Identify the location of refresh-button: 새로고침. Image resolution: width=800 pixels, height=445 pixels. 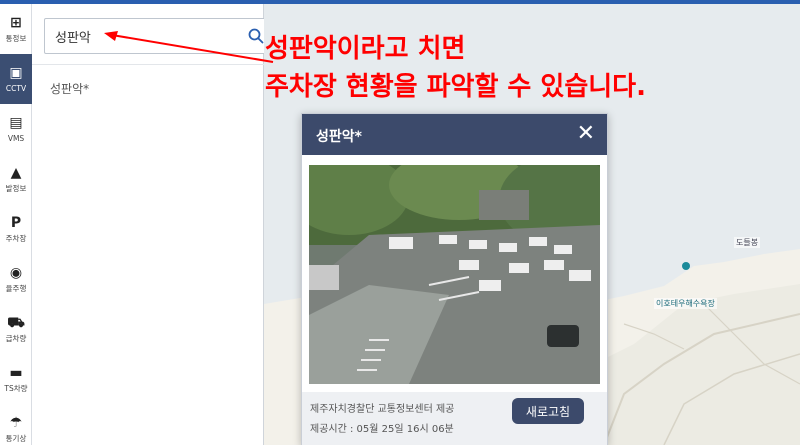
(548, 411).